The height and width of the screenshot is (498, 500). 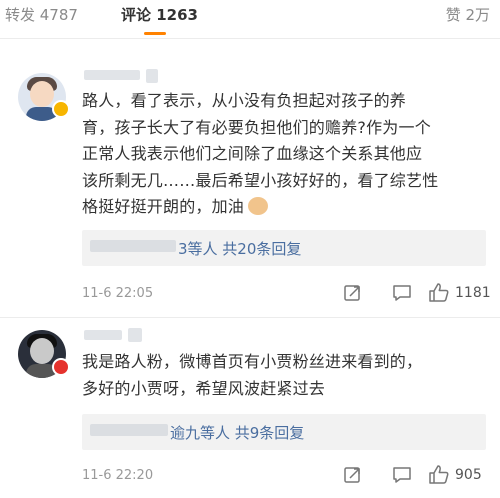 I want to click on comment-time: 11-6 22:05, so click(x=118, y=293).